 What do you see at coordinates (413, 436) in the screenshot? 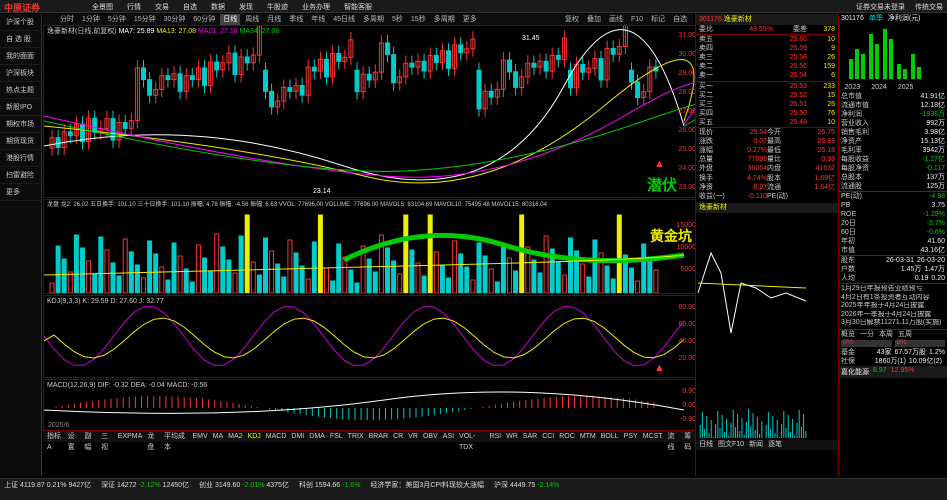
I see `indicator-tab: VR` at bounding box center [413, 436].